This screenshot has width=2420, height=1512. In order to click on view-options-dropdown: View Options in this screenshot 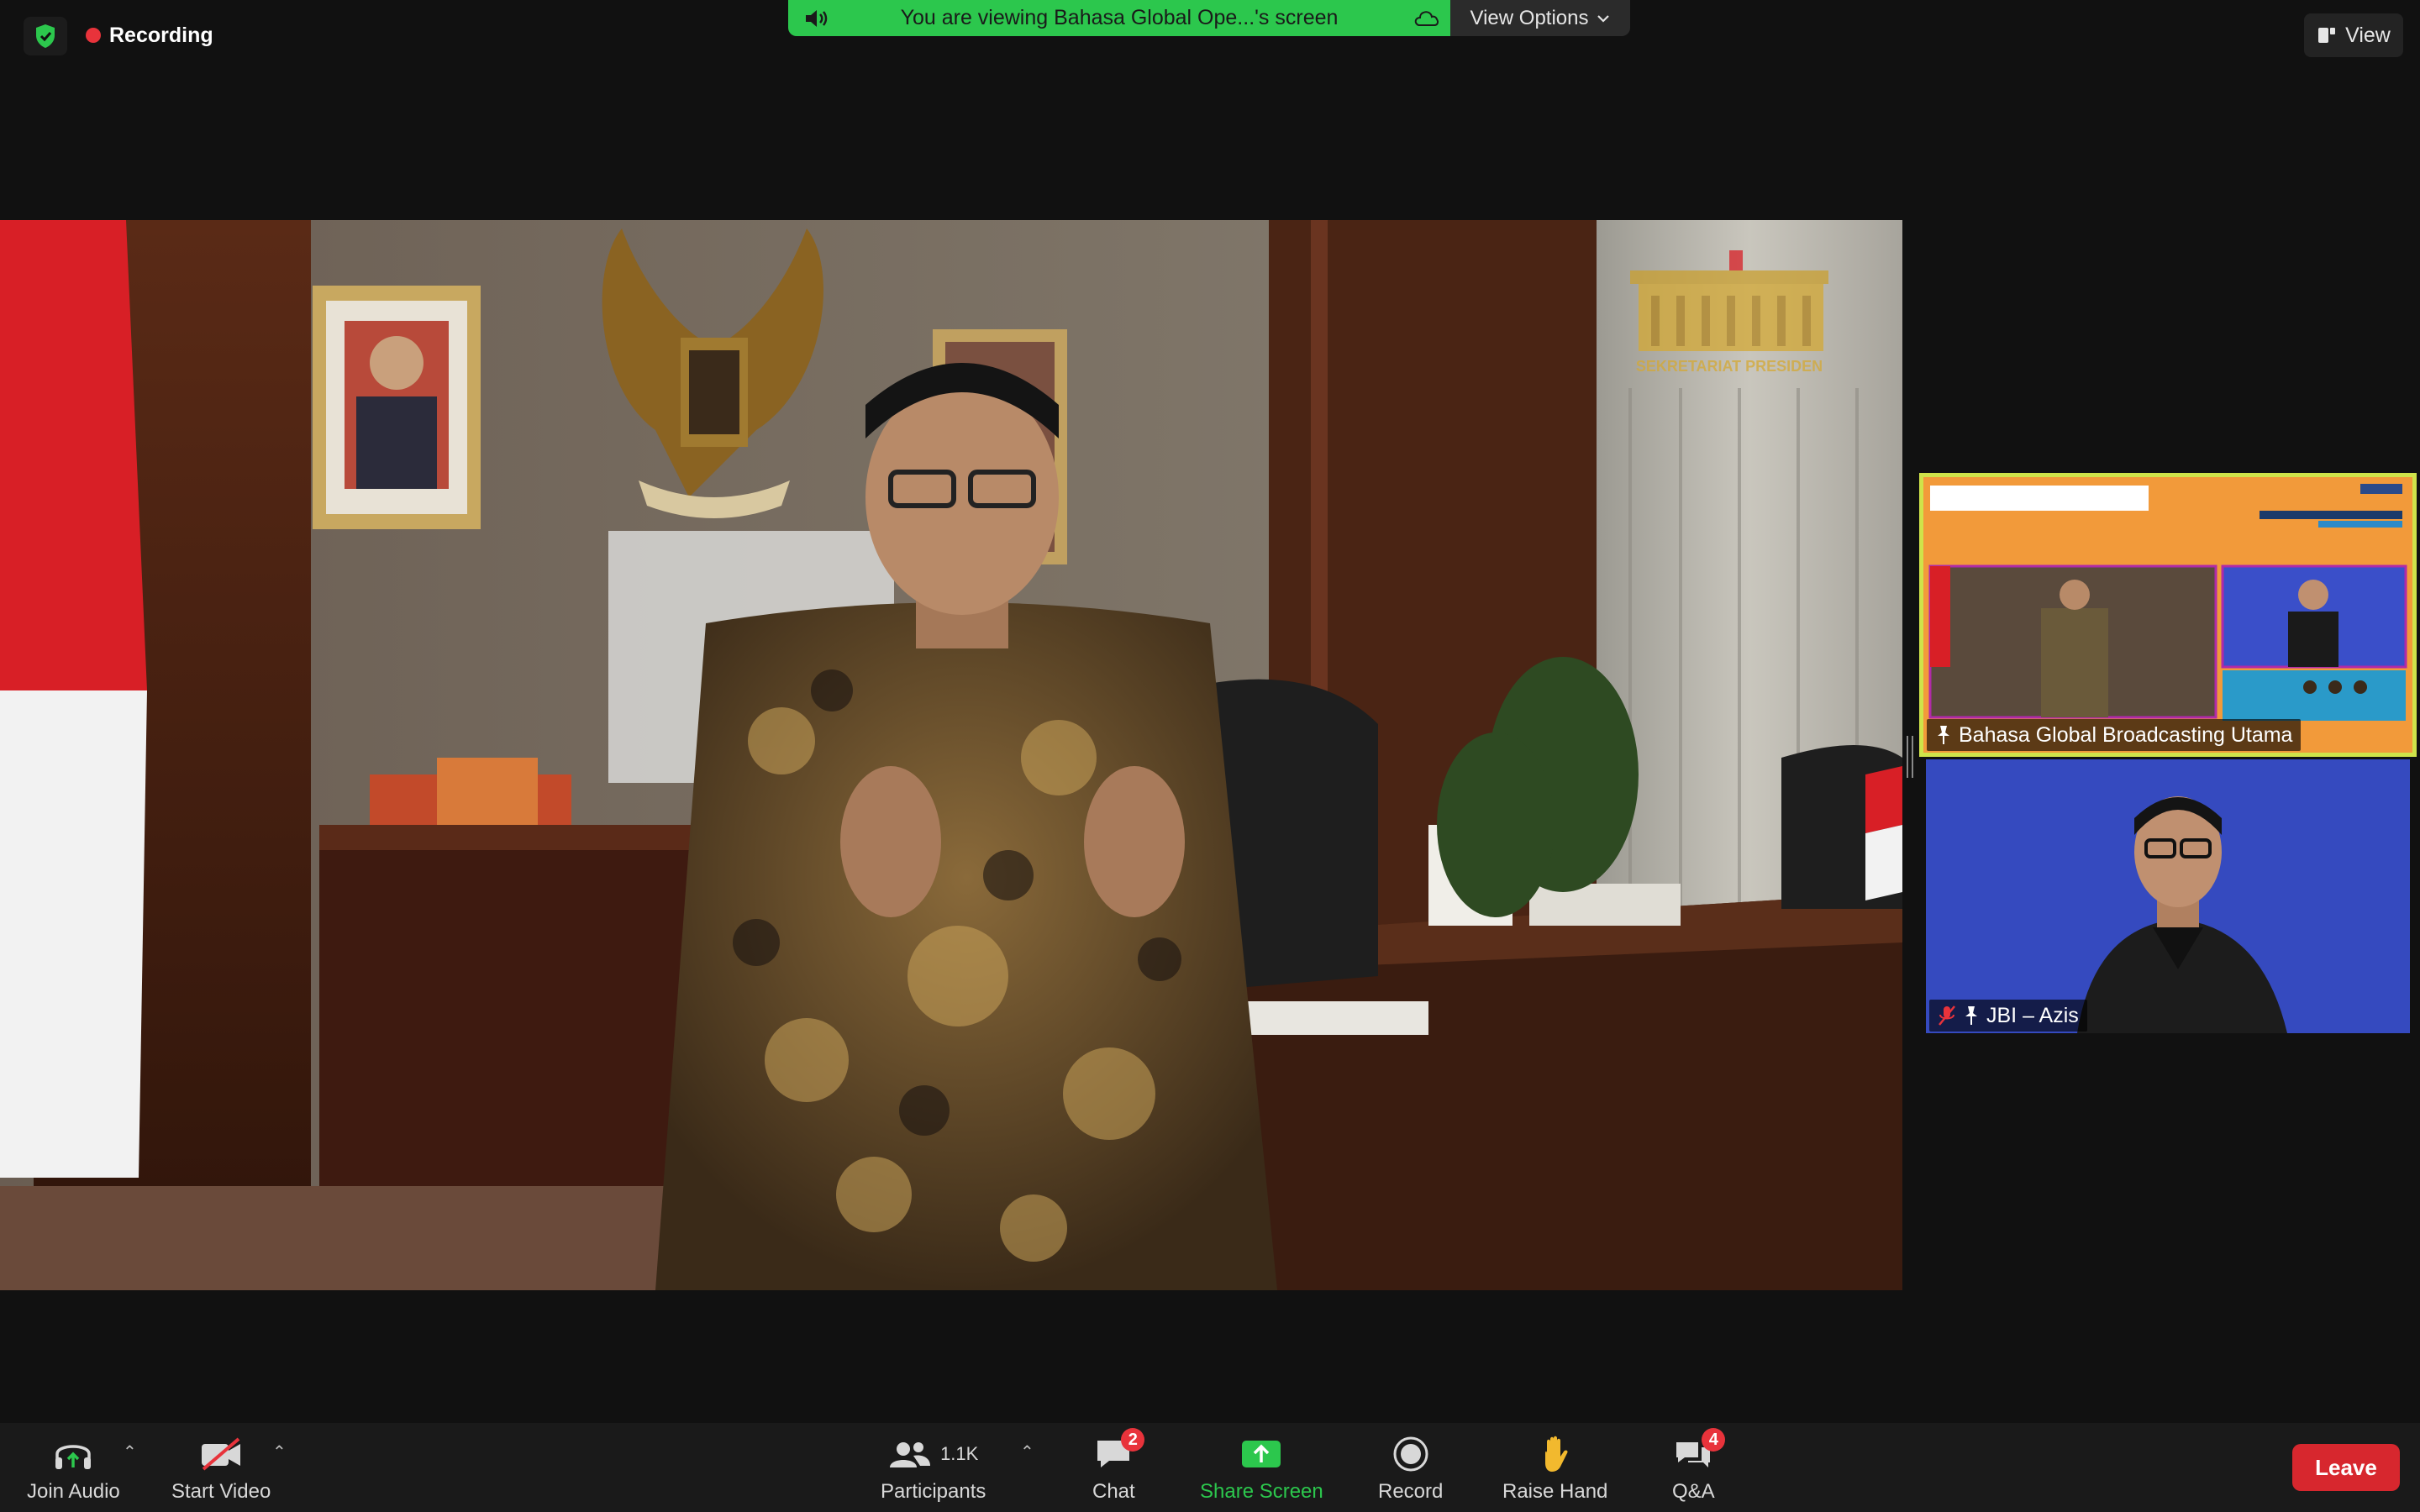, I will do `click(1540, 18)`.